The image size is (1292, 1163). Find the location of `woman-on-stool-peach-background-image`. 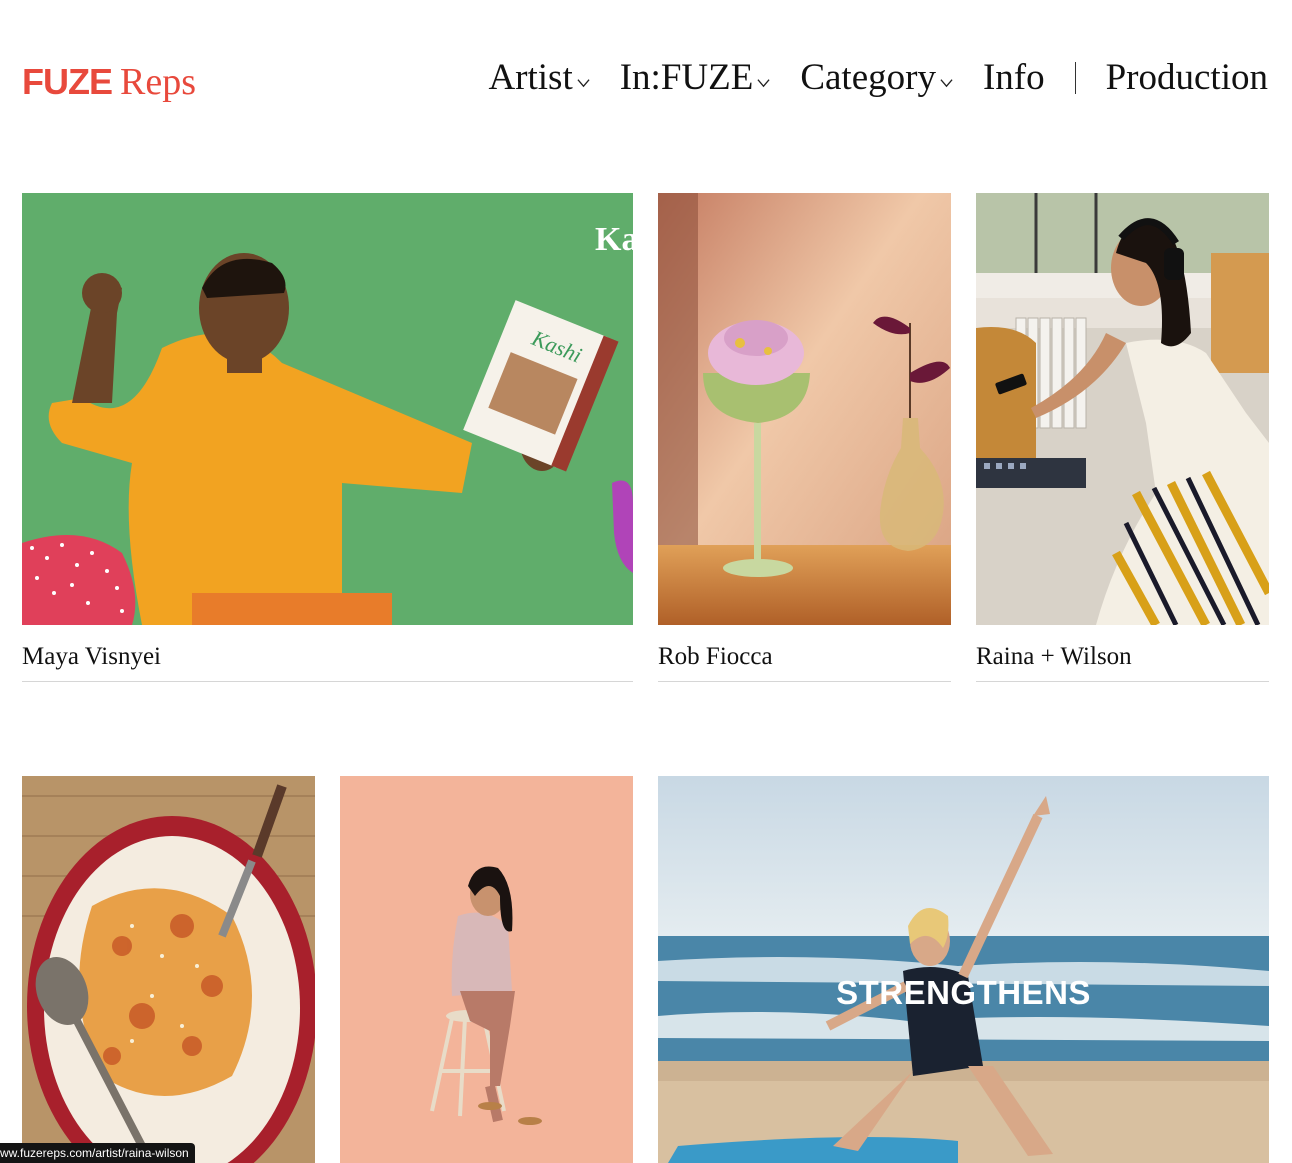

woman-on-stool-peach-background-image is located at coordinates (486, 969).